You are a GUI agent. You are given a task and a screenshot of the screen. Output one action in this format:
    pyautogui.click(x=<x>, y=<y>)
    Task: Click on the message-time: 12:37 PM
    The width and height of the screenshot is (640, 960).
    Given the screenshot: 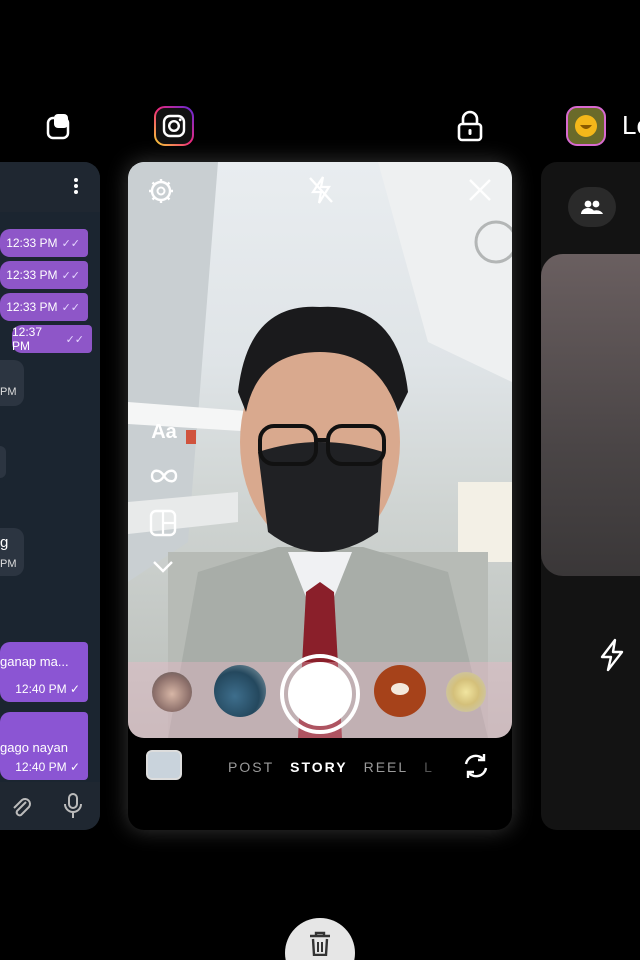 What is the action you would take?
    pyautogui.click(x=27, y=339)
    